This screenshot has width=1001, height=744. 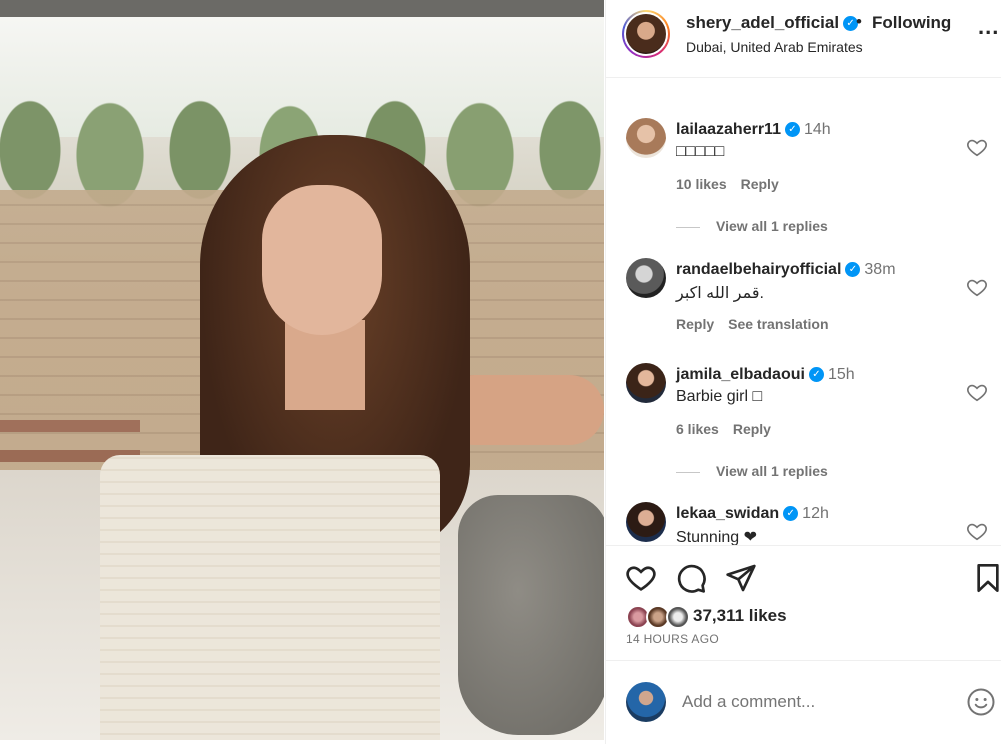 What do you see at coordinates (880, 269) in the screenshot?
I see `comment-time: 38m` at bounding box center [880, 269].